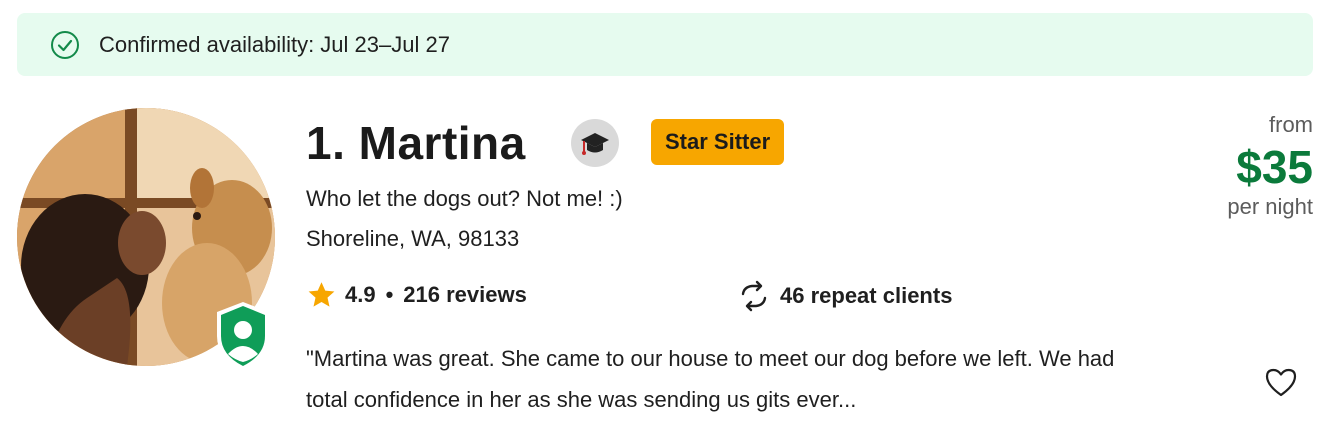 The width and height of the screenshot is (1333, 430). I want to click on price-unit: per night, so click(1270, 206).